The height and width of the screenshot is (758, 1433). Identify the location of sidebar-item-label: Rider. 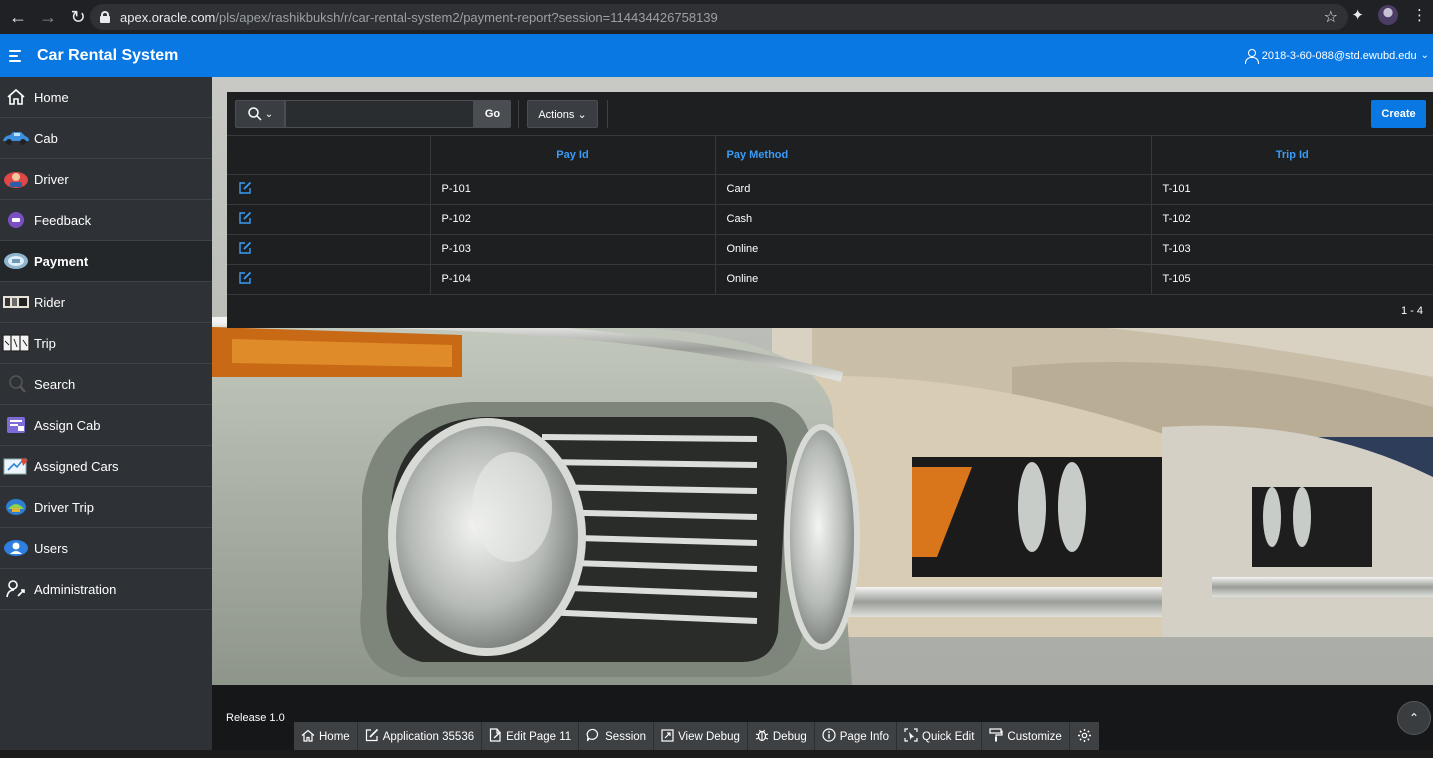
(50, 302).